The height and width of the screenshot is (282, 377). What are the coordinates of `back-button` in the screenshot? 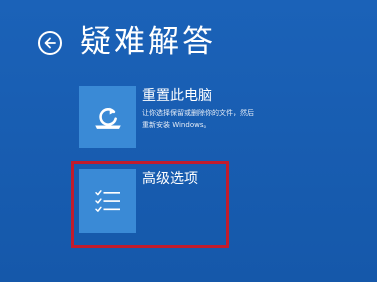 It's located at (50, 43).